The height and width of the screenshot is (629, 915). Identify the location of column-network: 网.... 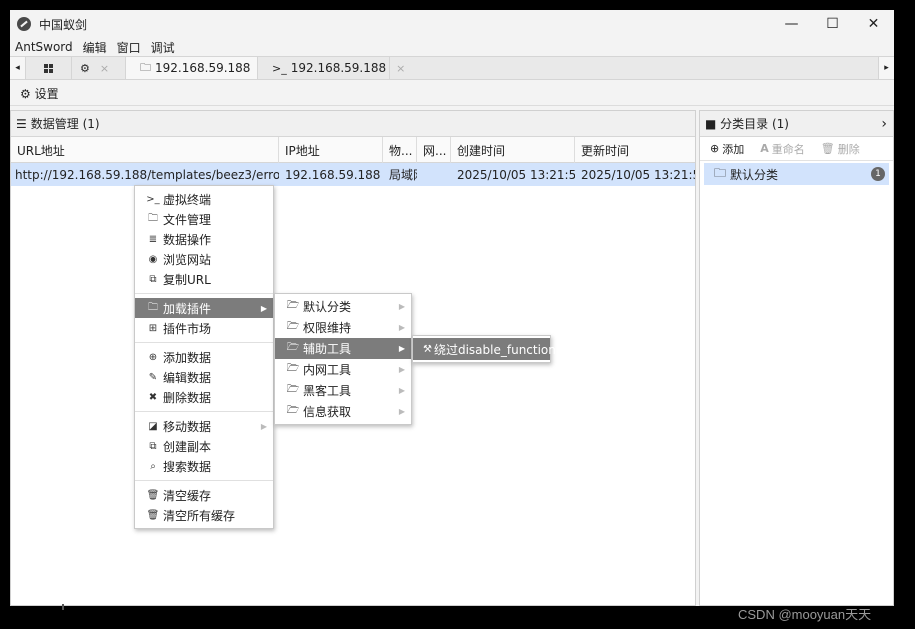
(434, 150).